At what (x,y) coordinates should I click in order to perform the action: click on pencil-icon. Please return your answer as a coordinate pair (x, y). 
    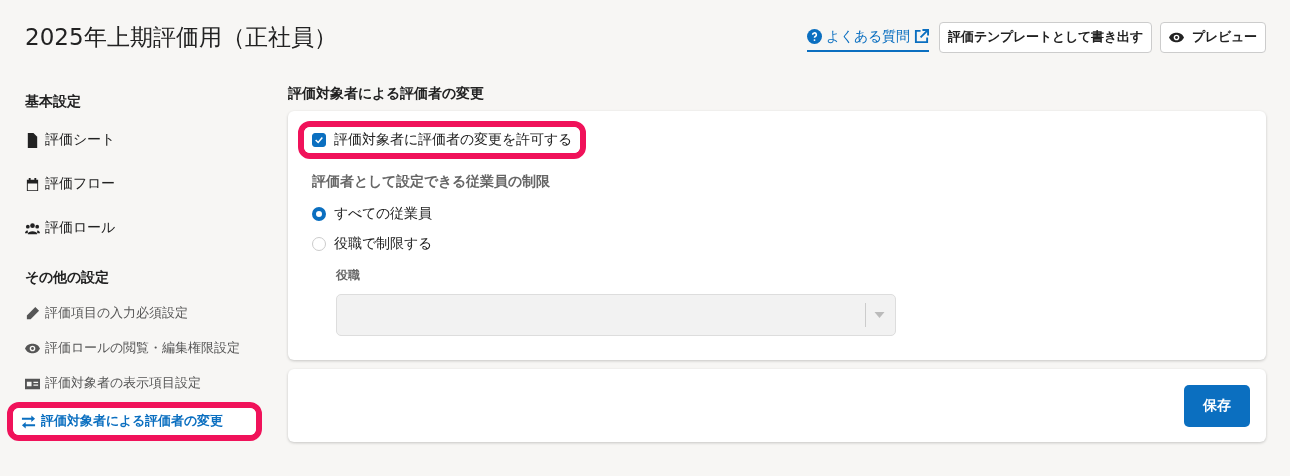
    Looking at the image, I should click on (32, 313).